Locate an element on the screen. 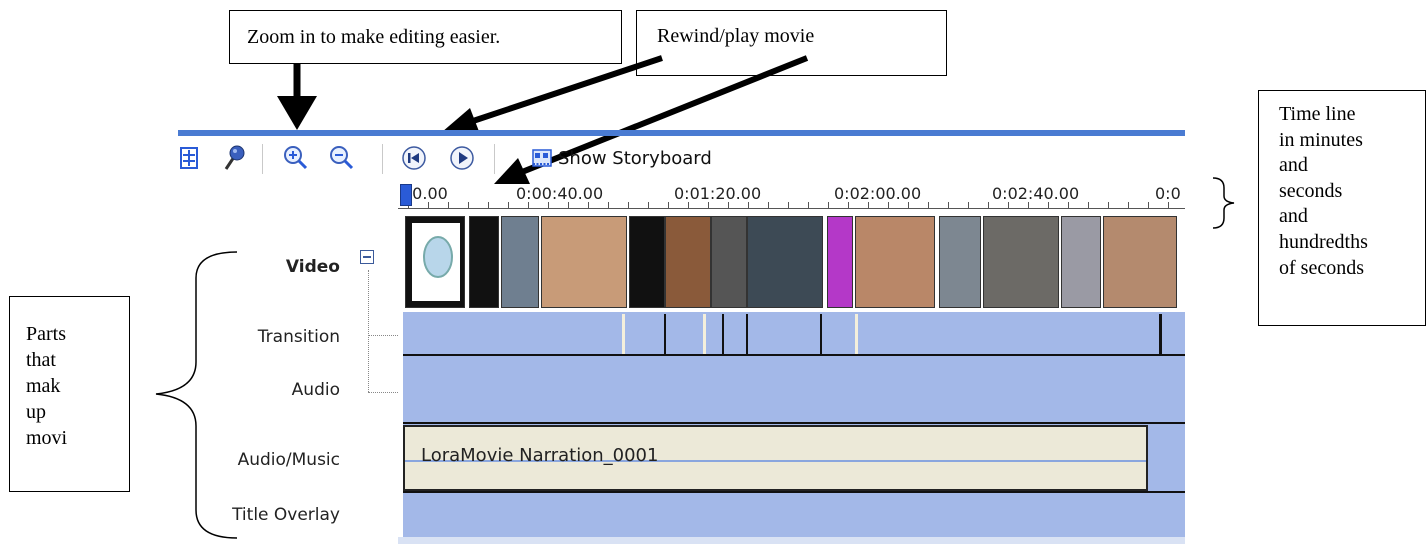  callout-zoom: Zoom in to make editing easier. is located at coordinates (425, 37).